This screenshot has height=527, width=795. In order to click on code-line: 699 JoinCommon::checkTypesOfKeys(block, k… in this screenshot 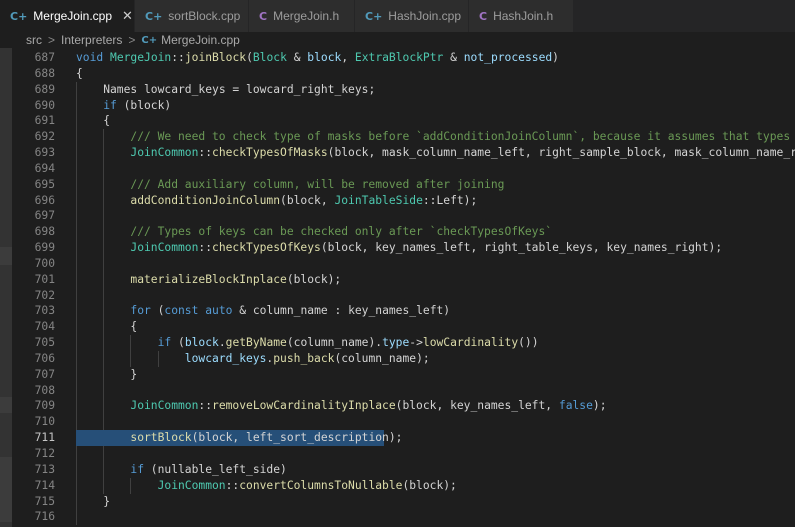, I will do `click(403, 248)`.